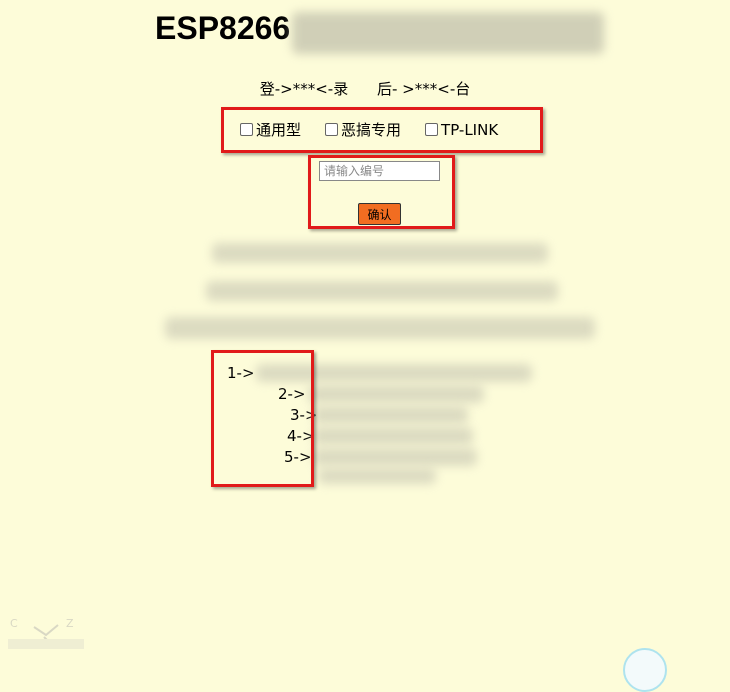 Image resolution: width=730 pixels, height=692 pixels. I want to click on watermark-logo: C Z, so click(46, 634).